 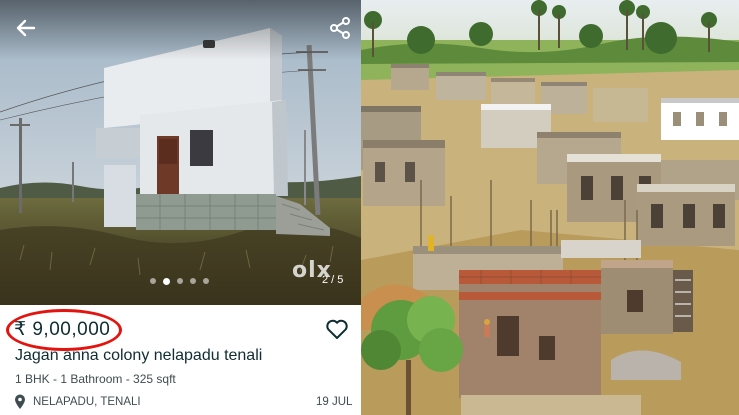 I want to click on listing-price: ₹ 9,00,000, so click(x=62, y=329).